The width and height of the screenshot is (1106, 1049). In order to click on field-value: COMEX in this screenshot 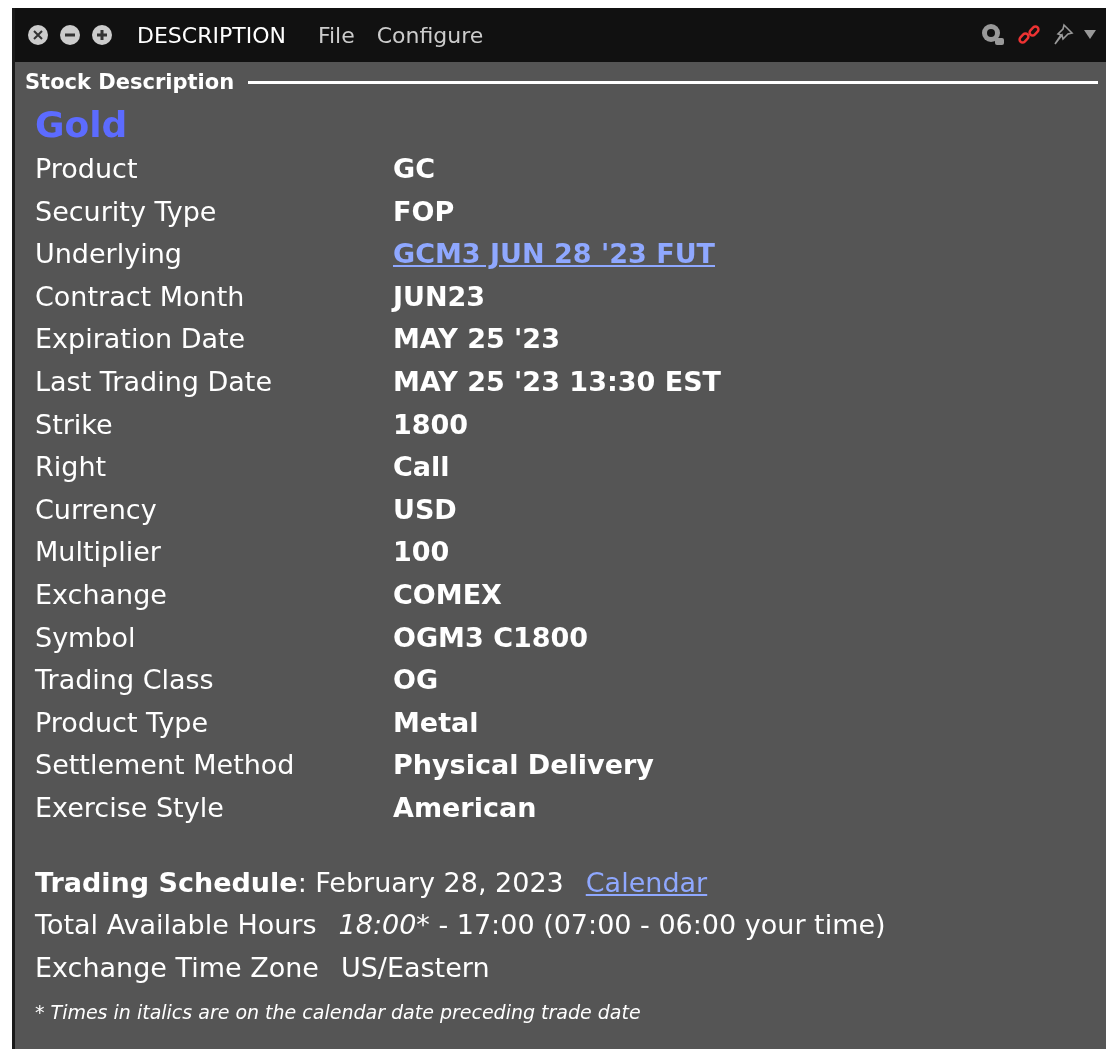, I will do `click(448, 594)`.